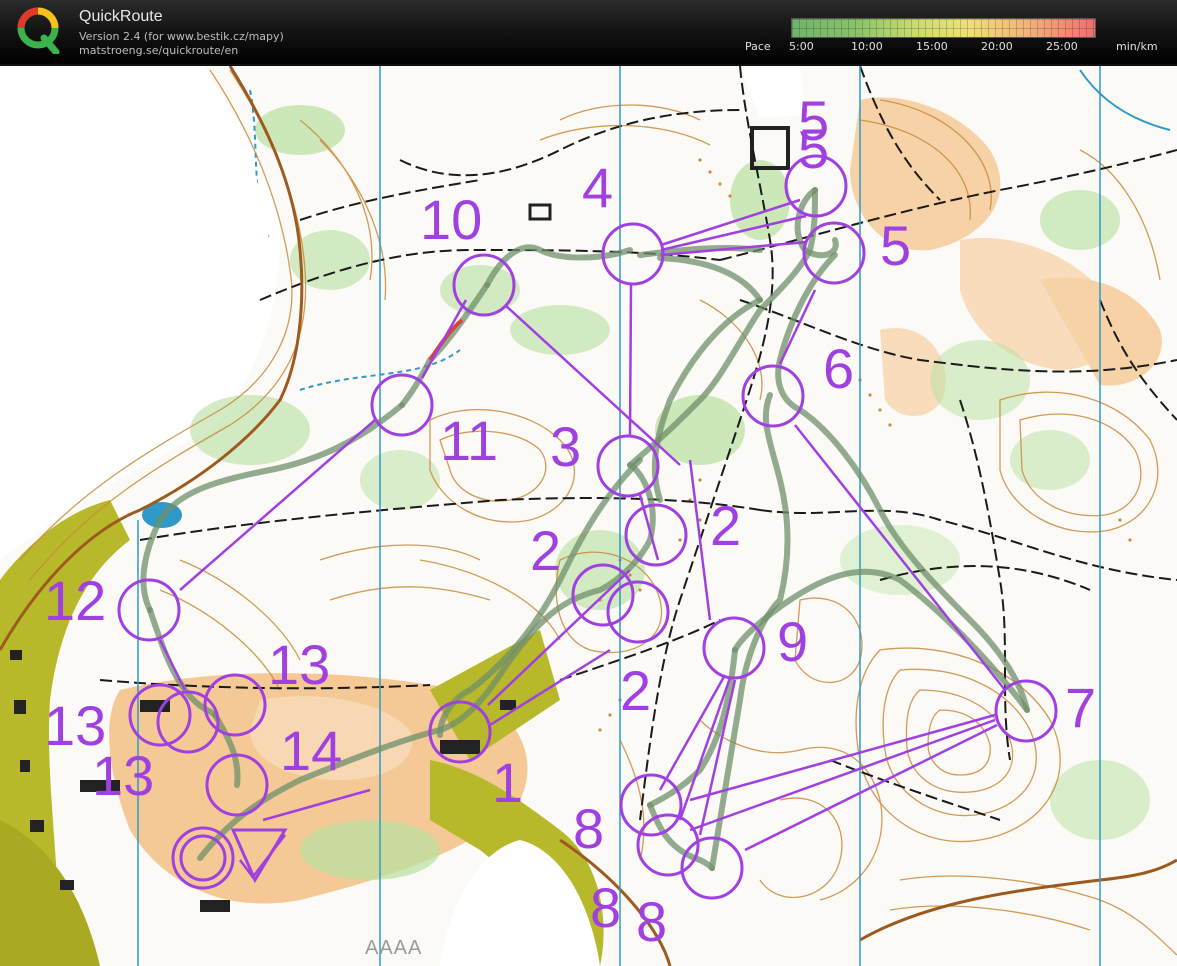  What do you see at coordinates (1080, 707) in the screenshot?
I see `control-label: 7` at bounding box center [1080, 707].